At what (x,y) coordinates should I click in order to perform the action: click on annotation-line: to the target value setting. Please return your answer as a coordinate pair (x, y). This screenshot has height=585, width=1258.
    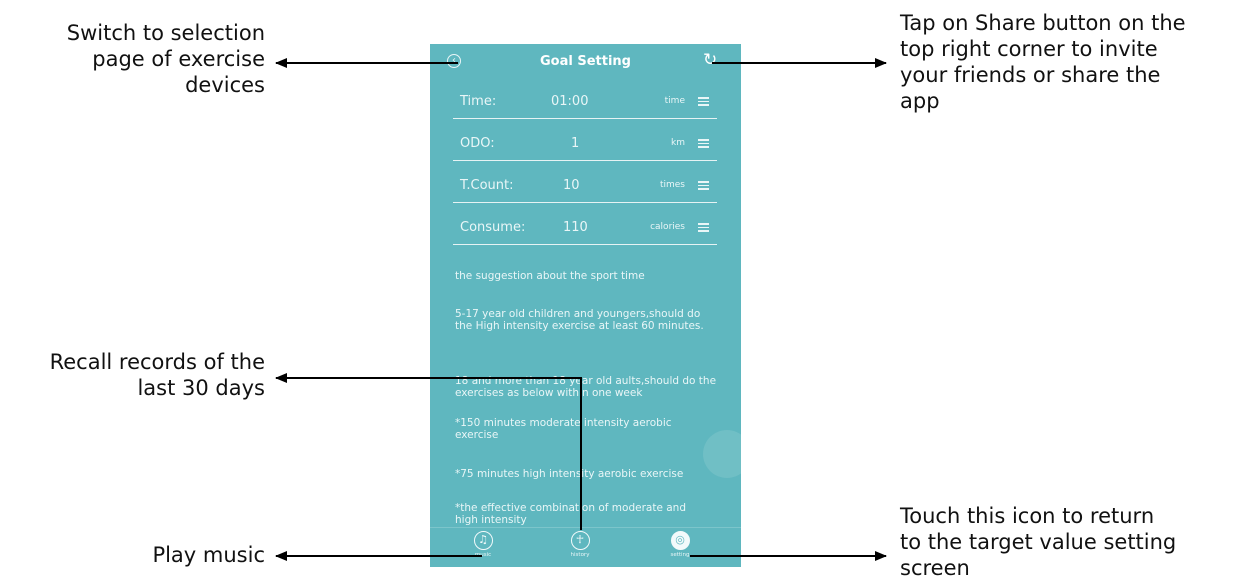
    Looking at the image, I should click on (1038, 542).